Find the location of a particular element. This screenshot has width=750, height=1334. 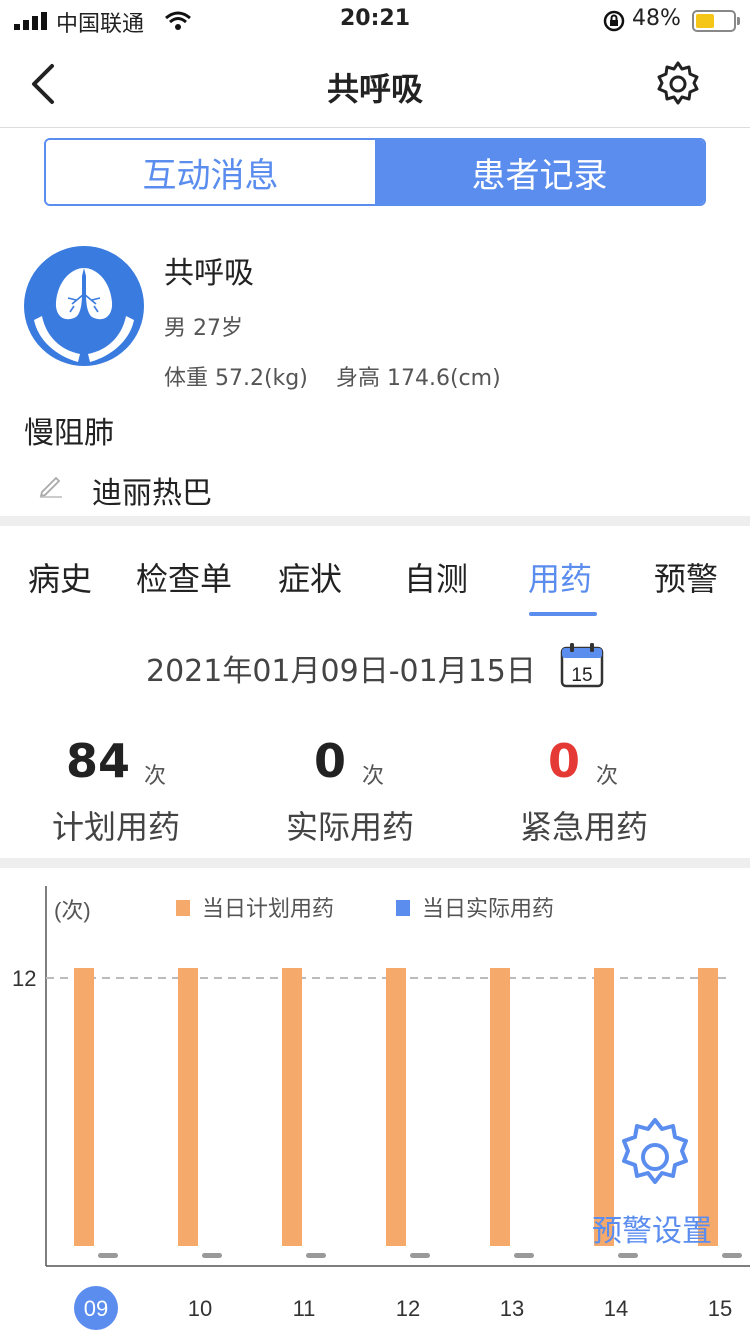

tab-self-test: 自测 is located at coordinates (436, 577).